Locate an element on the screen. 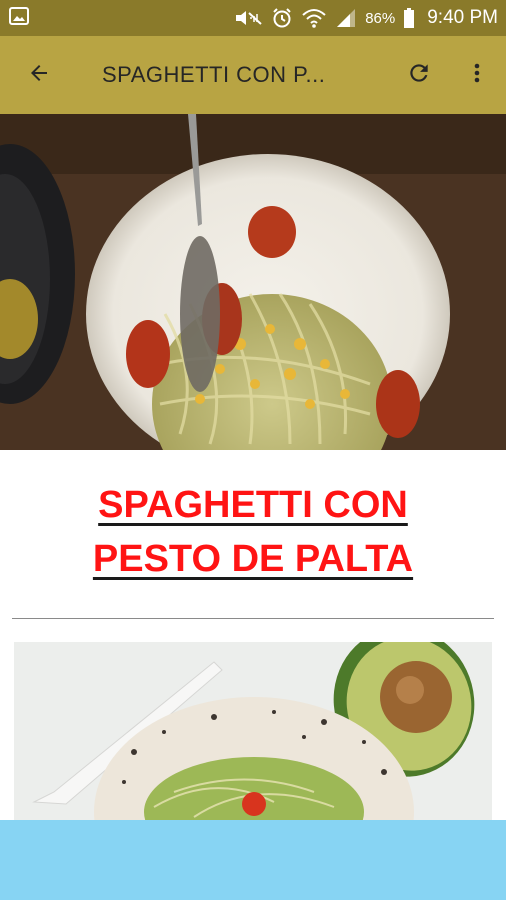 The height and width of the screenshot is (900, 506). more-options-button is located at coordinates (477, 75).